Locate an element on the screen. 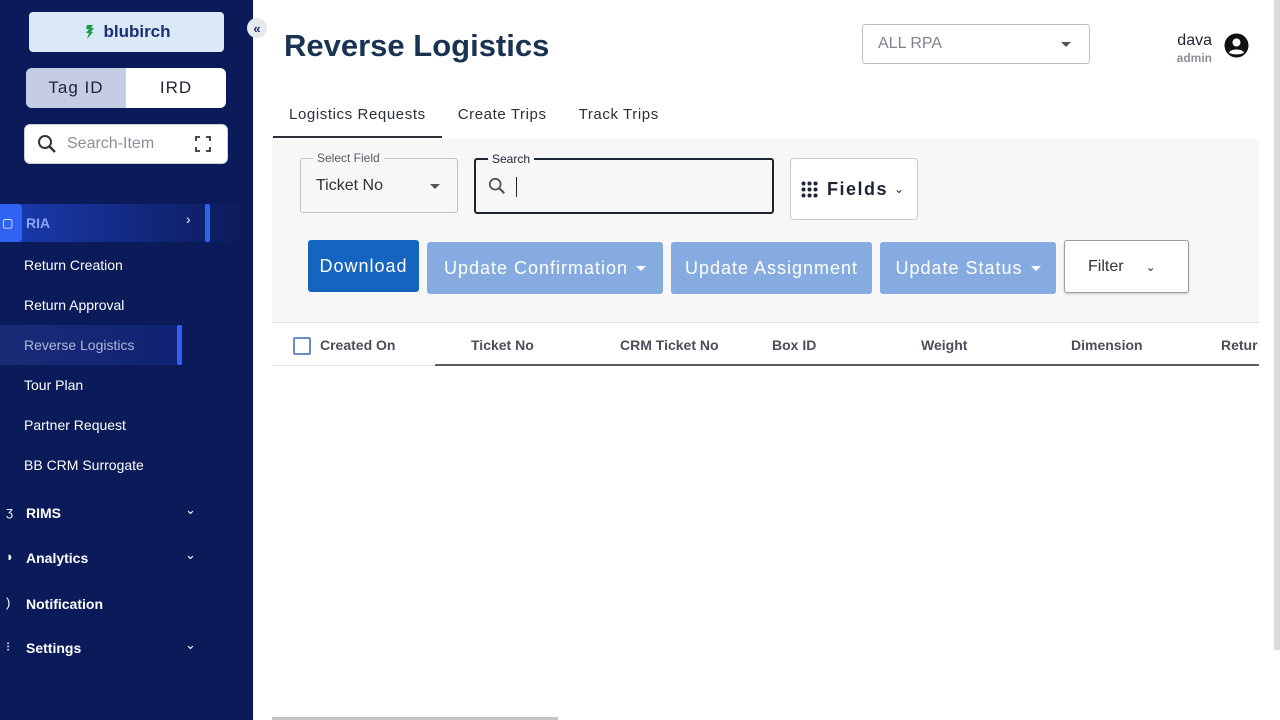 The height and width of the screenshot is (720, 1280). sidebar-item-return-approval: Return Approval is located at coordinates (74, 305).